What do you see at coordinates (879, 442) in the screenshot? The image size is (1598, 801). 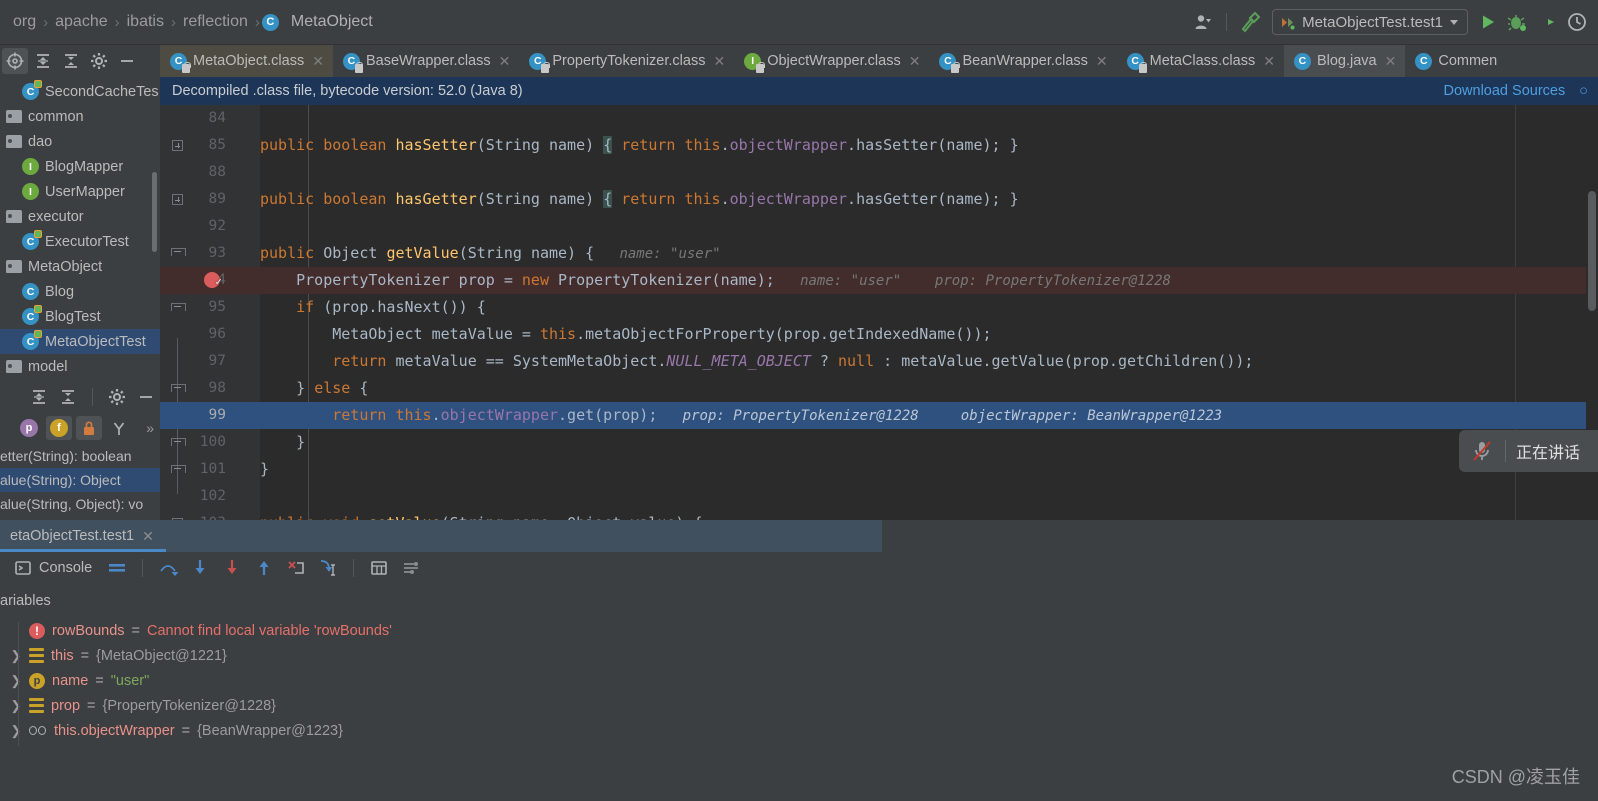 I see `code-line-100: 100 }` at bounding box center [879, 442].